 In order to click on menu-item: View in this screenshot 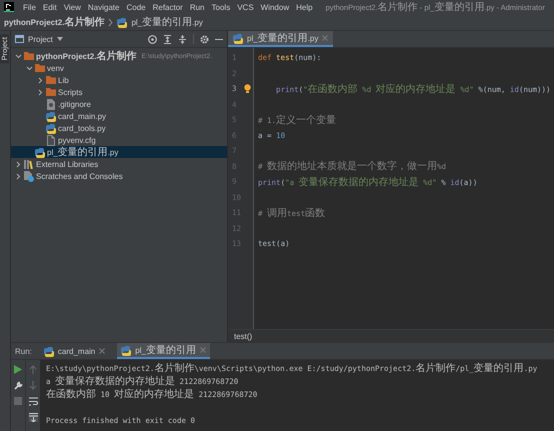, I will do `click(72, 7)`.